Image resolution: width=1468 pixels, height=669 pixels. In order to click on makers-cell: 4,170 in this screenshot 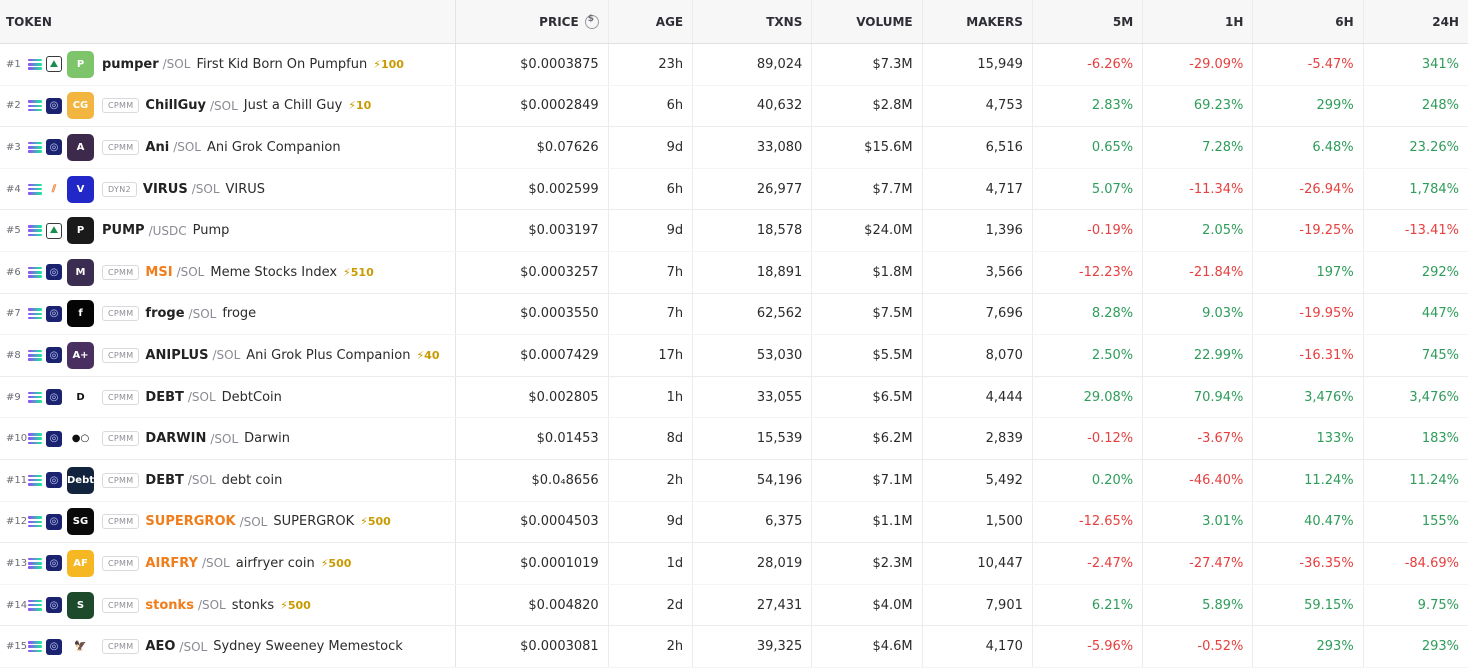, I will do `click(978, 646)`.